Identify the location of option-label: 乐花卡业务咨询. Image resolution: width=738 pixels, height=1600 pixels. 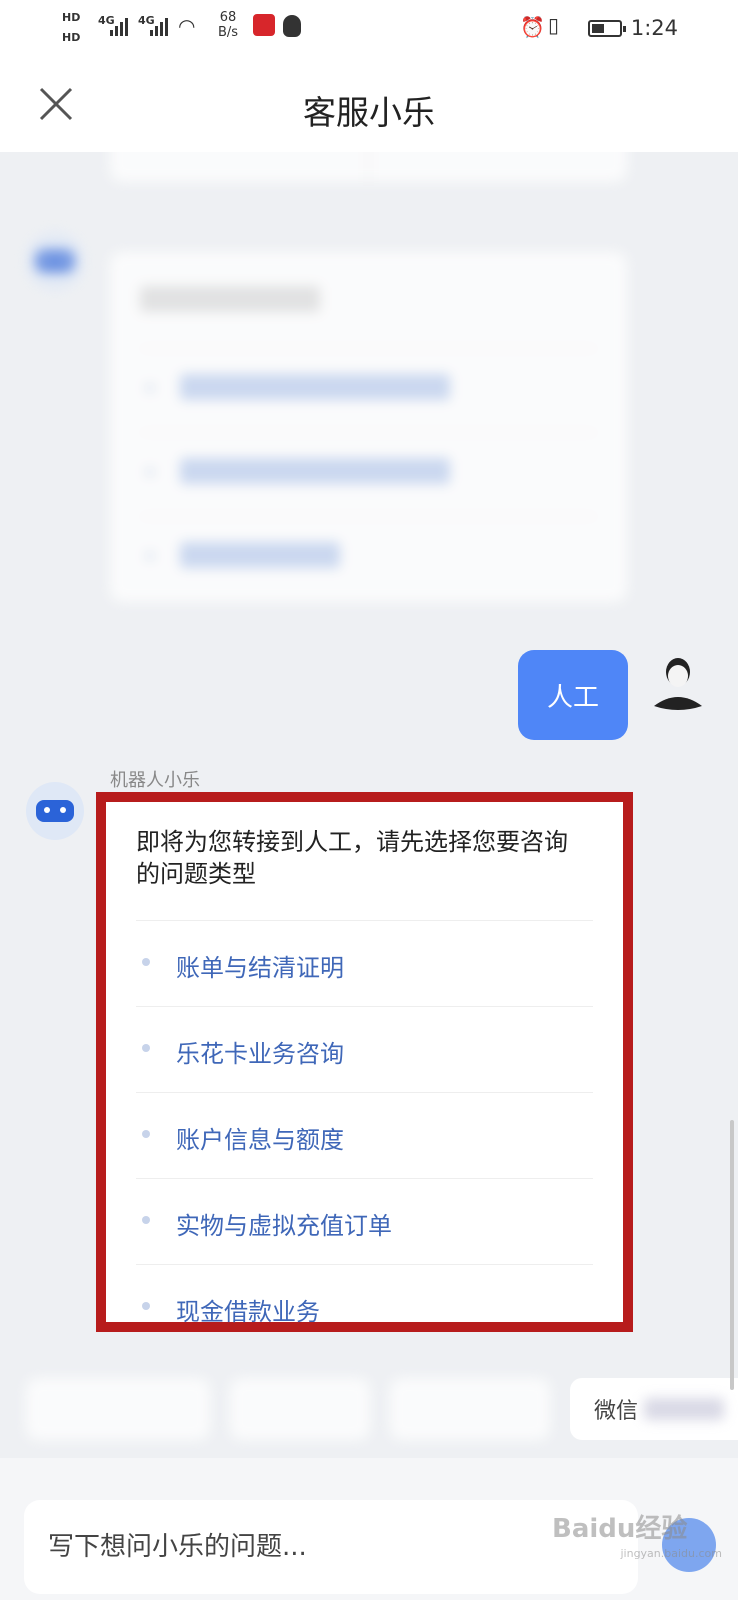
(260, 1051).